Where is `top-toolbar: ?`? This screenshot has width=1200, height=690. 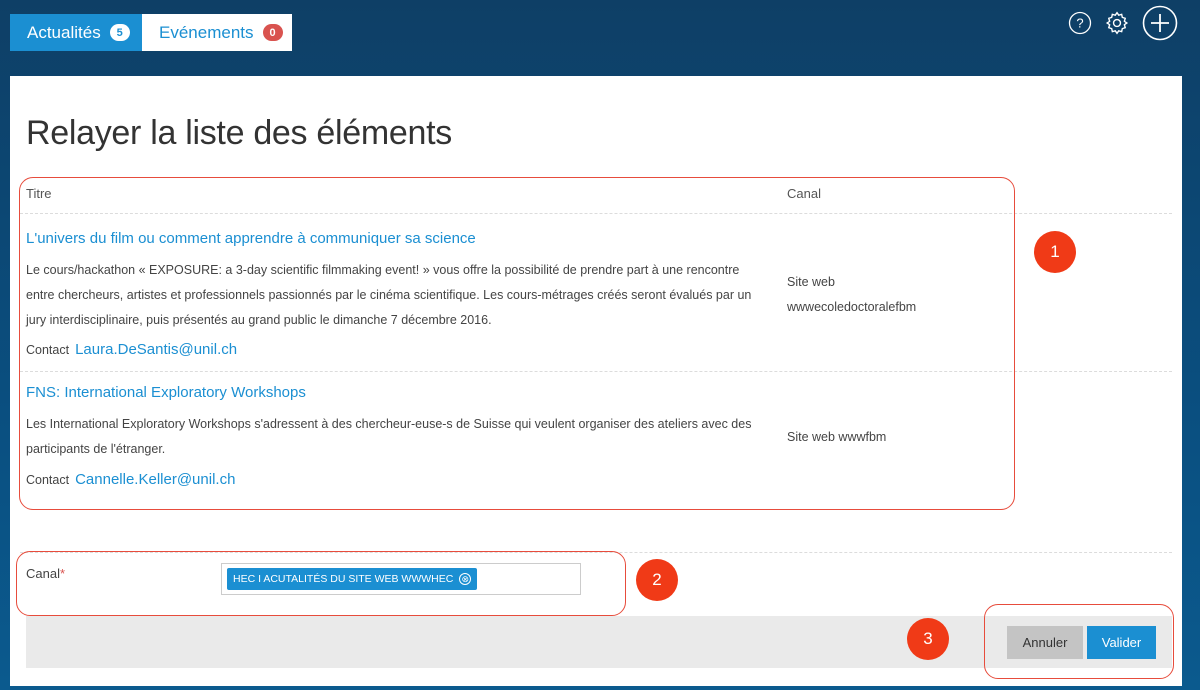
top-toolbar: ? is located at coordinates (1123, 23).